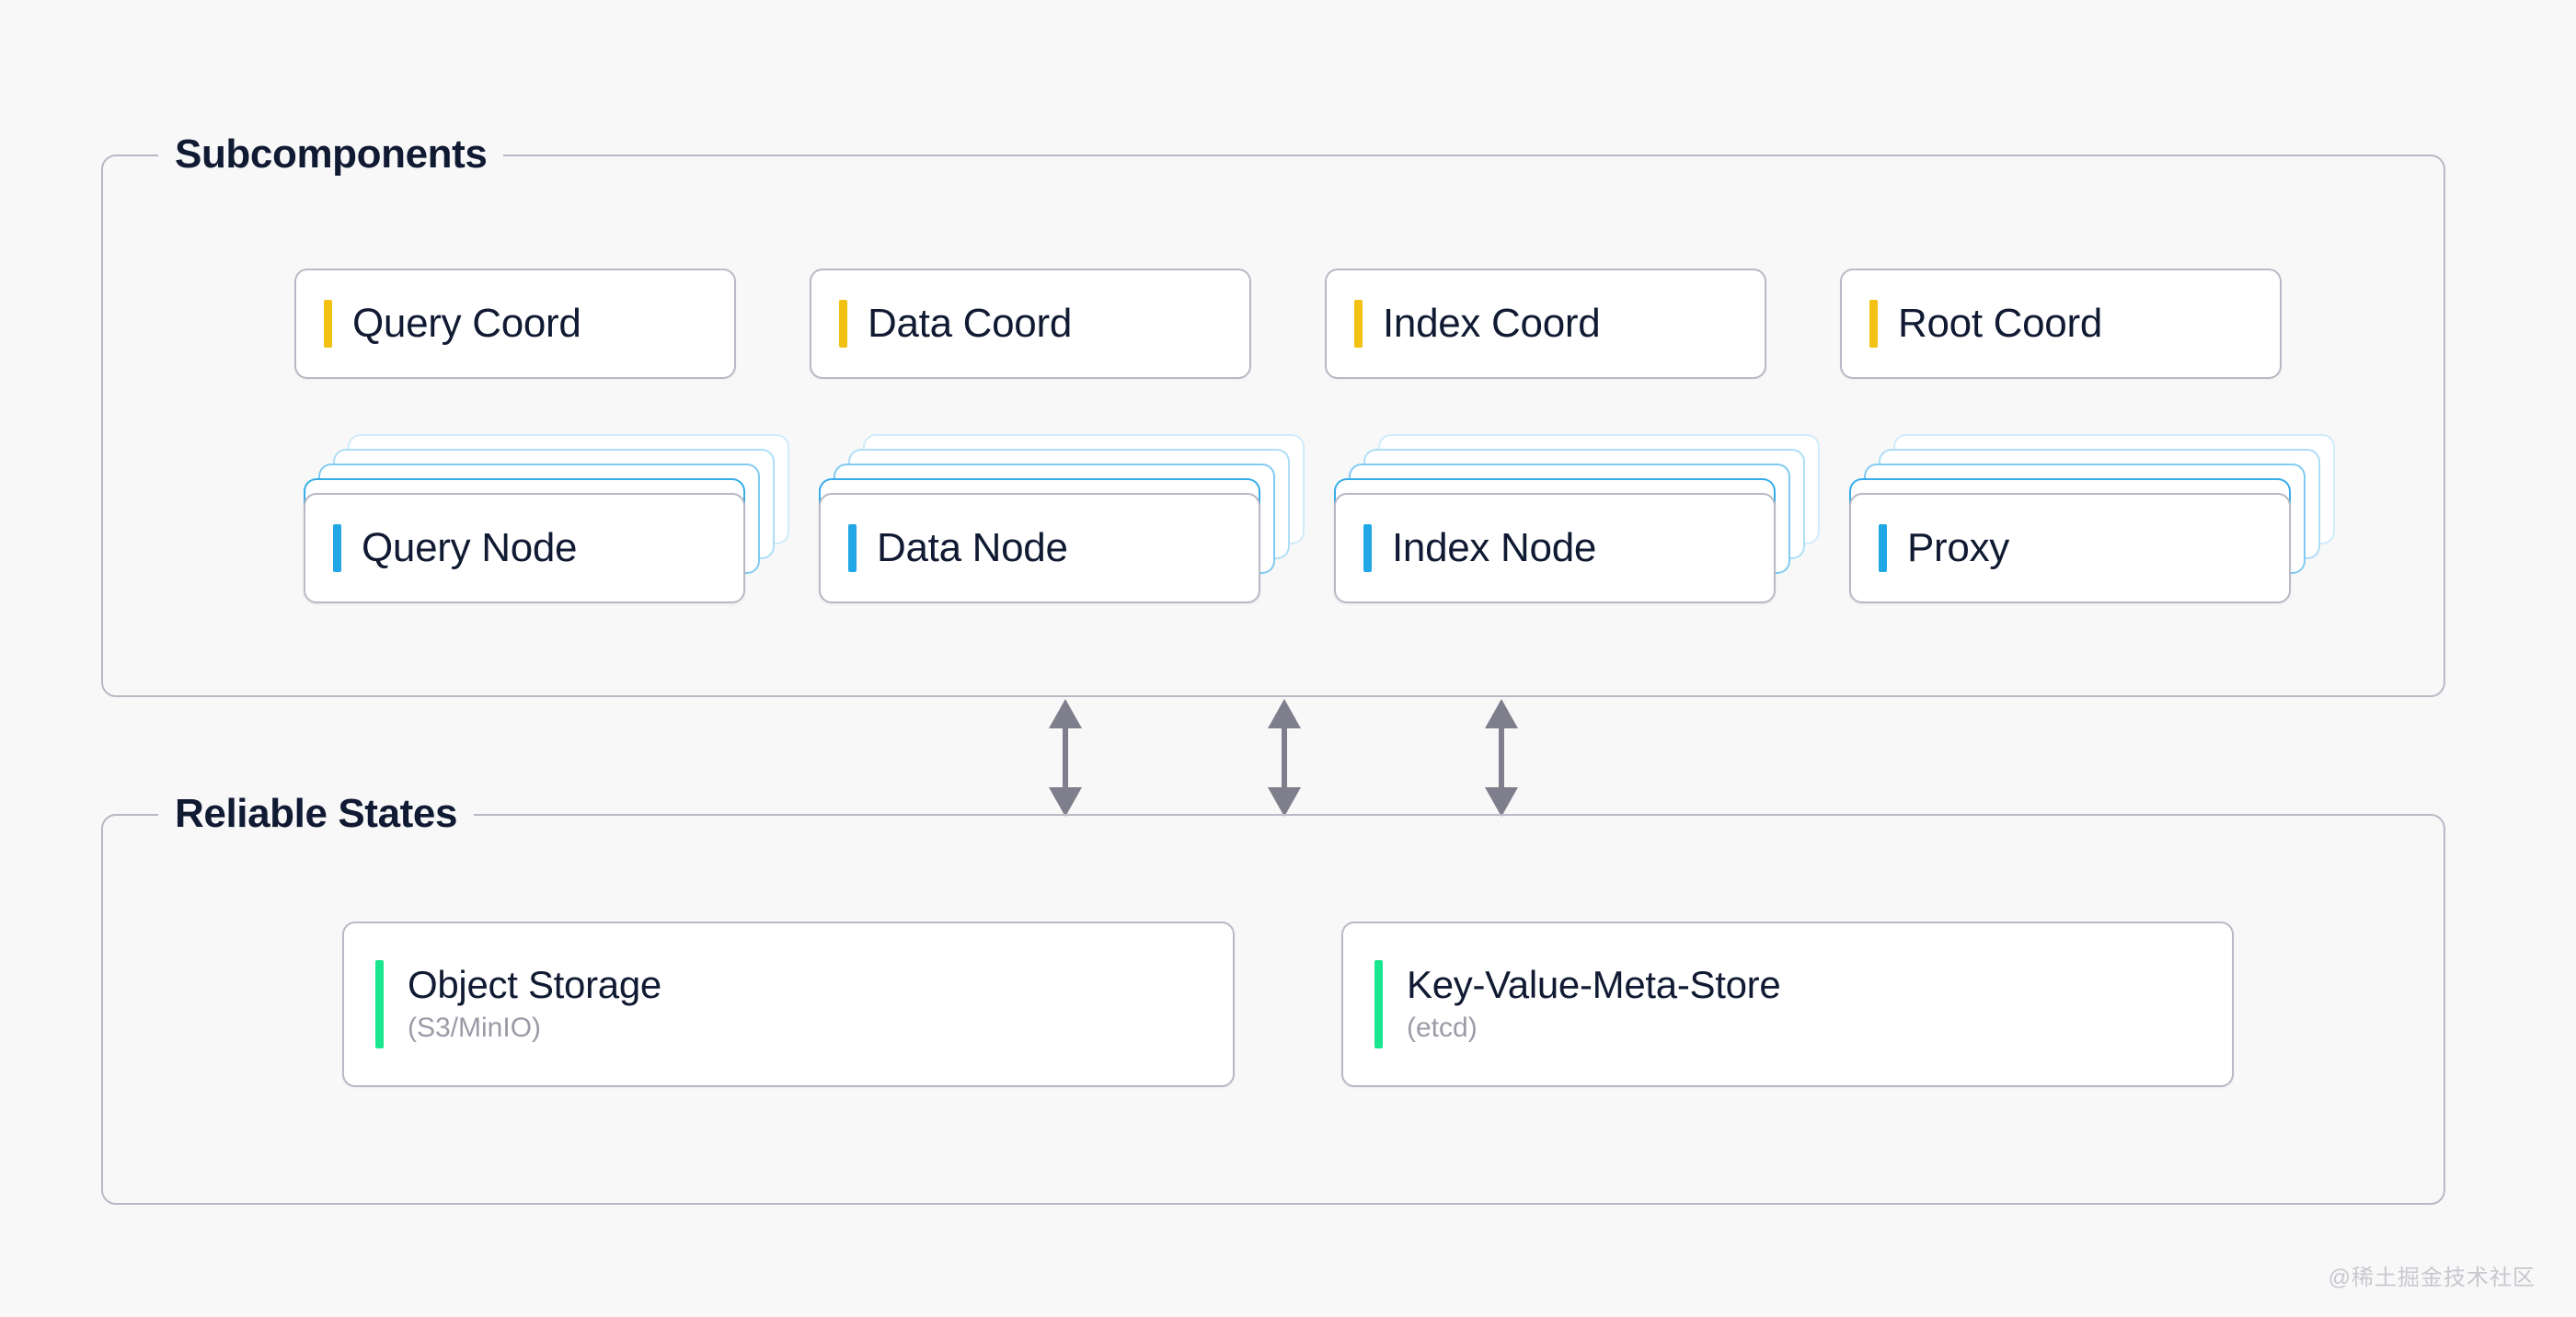 The image size is (2576, 1317). I want to click on card-text: Root Coord, so click(2000, 323).